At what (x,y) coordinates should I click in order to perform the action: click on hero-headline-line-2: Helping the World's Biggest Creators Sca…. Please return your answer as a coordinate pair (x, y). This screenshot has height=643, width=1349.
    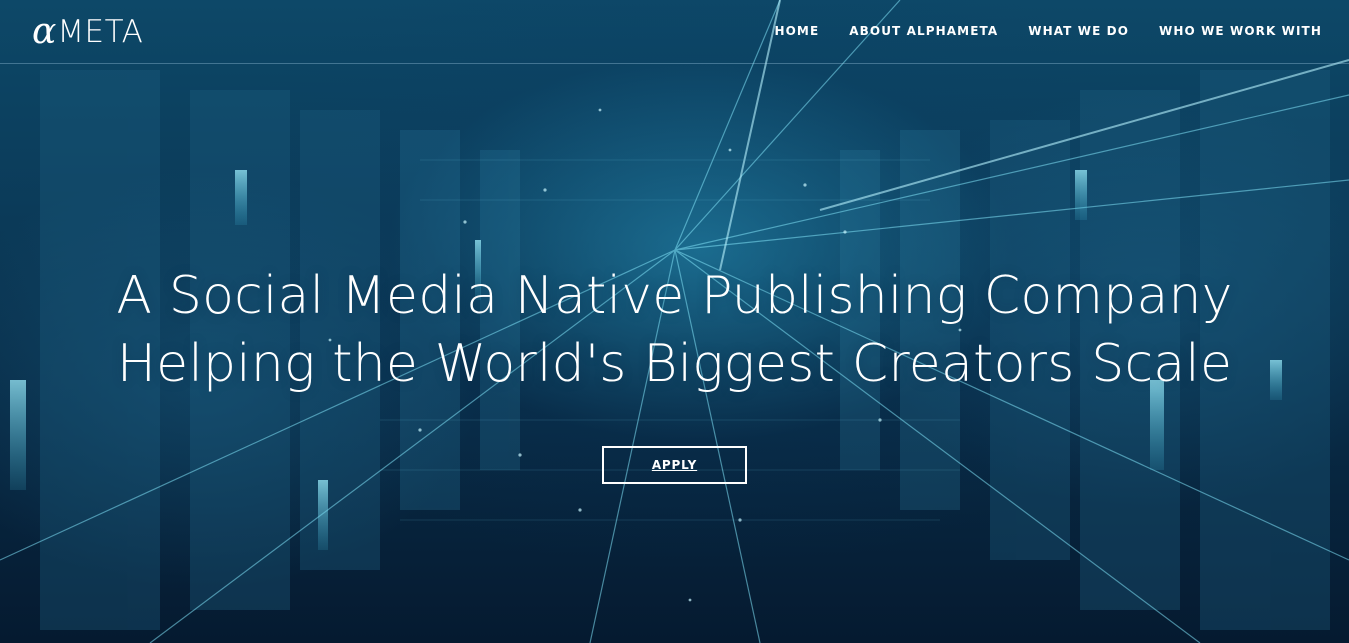
    Looking at the image, I should click on (674, 364).